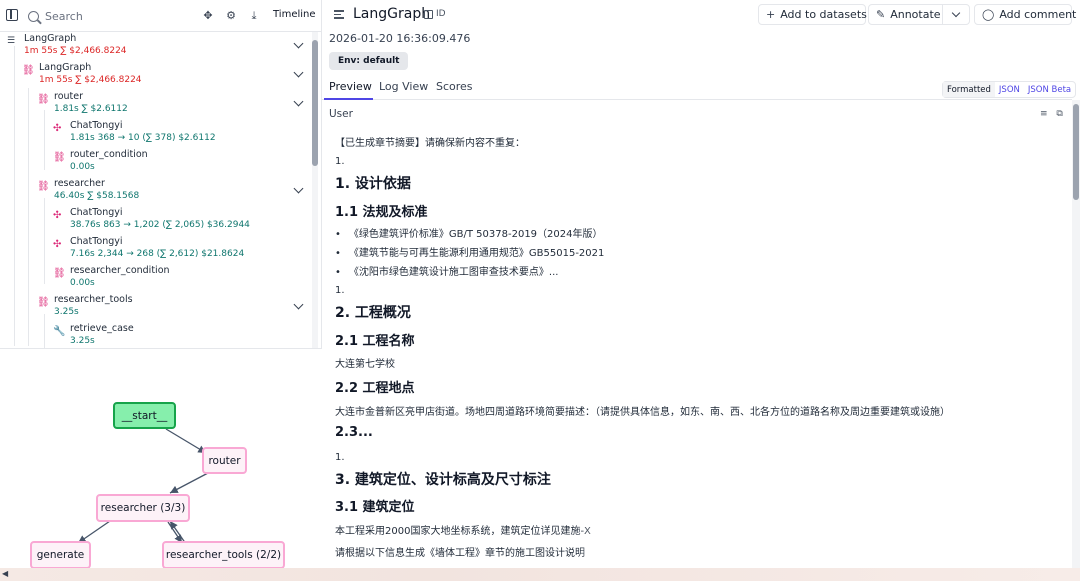  What do you see at coordinates (428, 14) in the screenshot?
I see `copy-icon` at bounding box center [428, 14].